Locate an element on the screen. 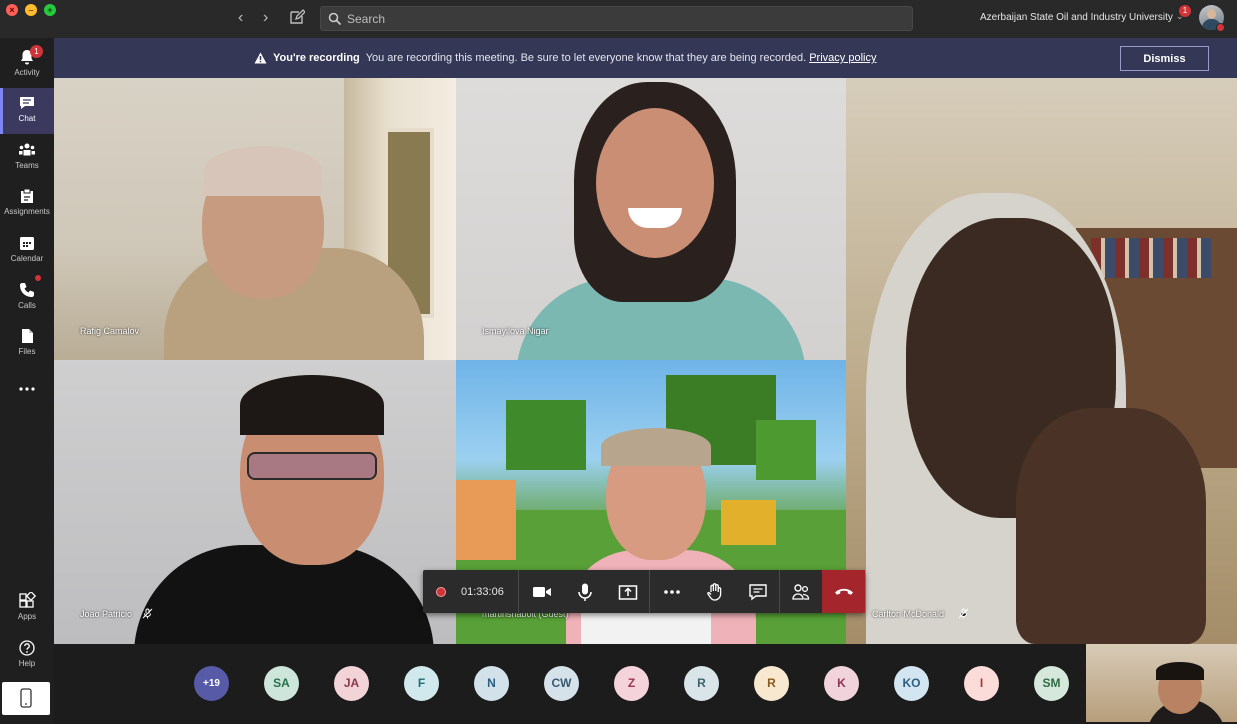 The width and height of the screenshot is (1237, 724). phone-icon is located at coordinates (27, 290).